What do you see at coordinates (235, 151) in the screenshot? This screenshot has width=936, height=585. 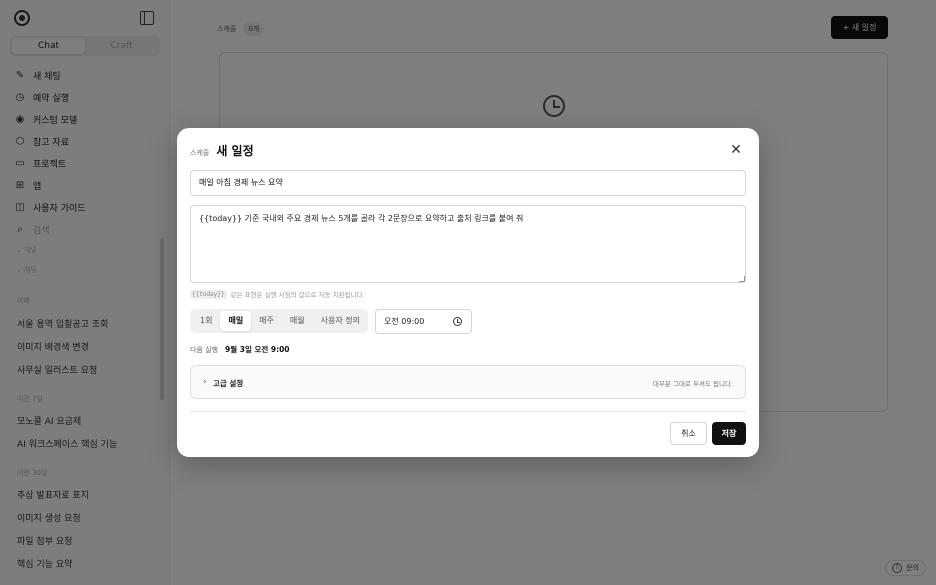 I see `dialog-title: 새 일정` at bounding box center [235, 151].